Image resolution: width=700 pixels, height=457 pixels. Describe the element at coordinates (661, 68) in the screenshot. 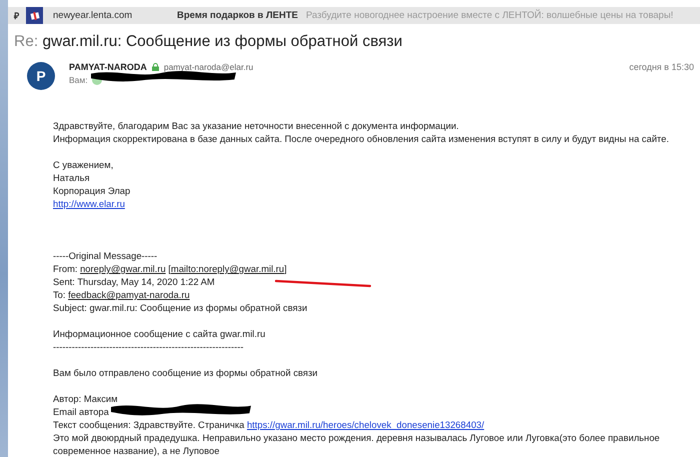

I see `received-time: сегодня в 15:30` at that location.